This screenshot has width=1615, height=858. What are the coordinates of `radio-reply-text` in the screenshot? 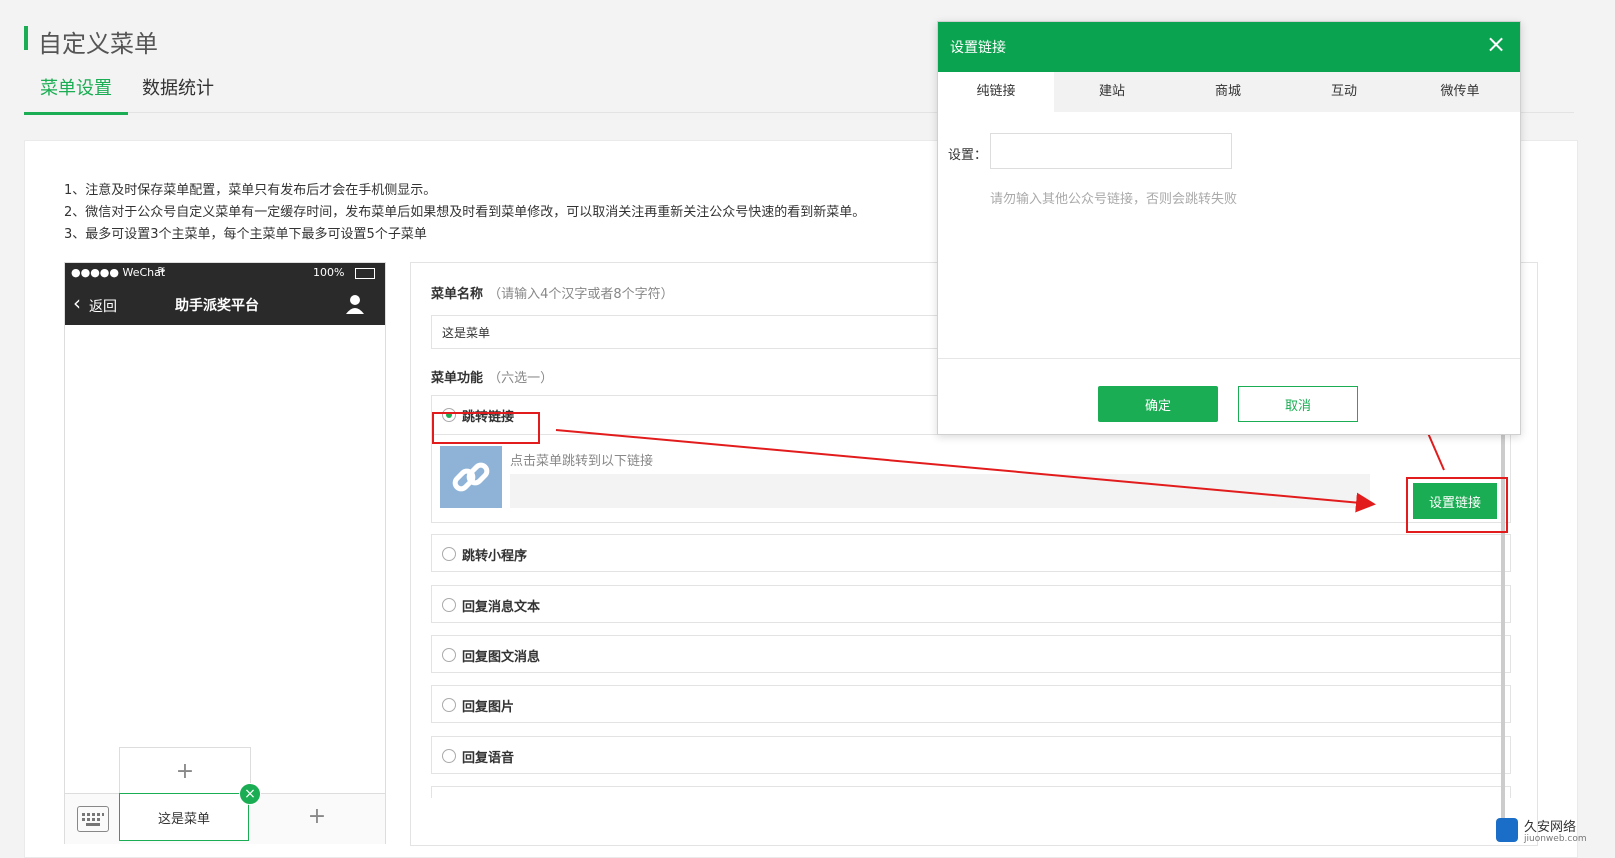 It's located at (449, 605).